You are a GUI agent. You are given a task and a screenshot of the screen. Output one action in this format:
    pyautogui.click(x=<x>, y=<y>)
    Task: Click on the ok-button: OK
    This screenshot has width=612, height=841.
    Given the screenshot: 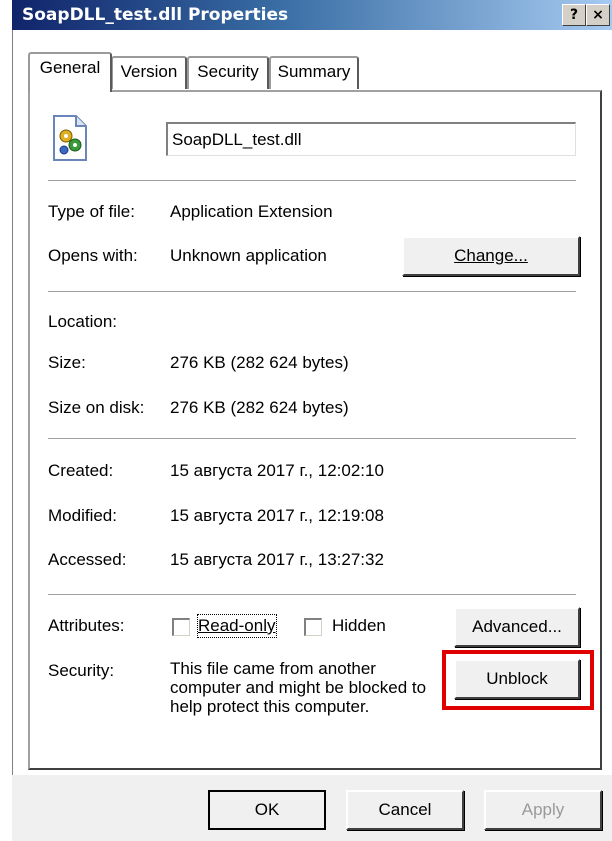 What is the action you would take?
    pyautogui.click(x=267, y=810)
    